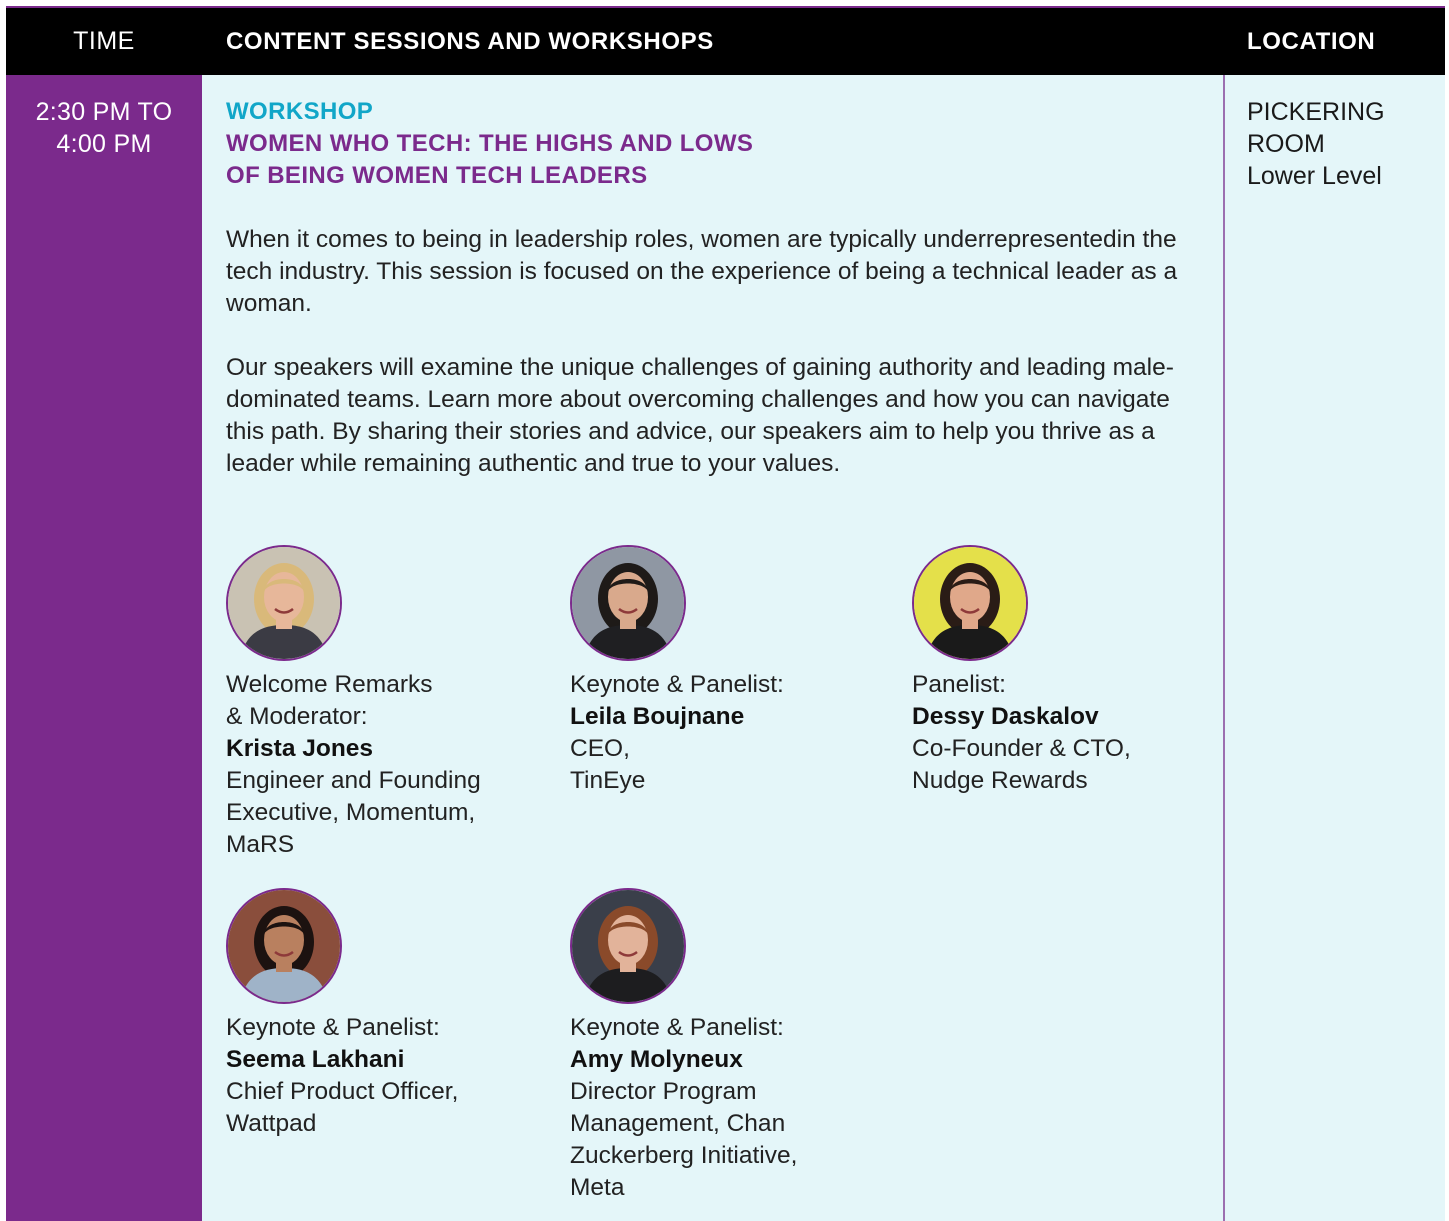  I want to click on speaker-title: Nudge Rewards, so click(1000, 780).